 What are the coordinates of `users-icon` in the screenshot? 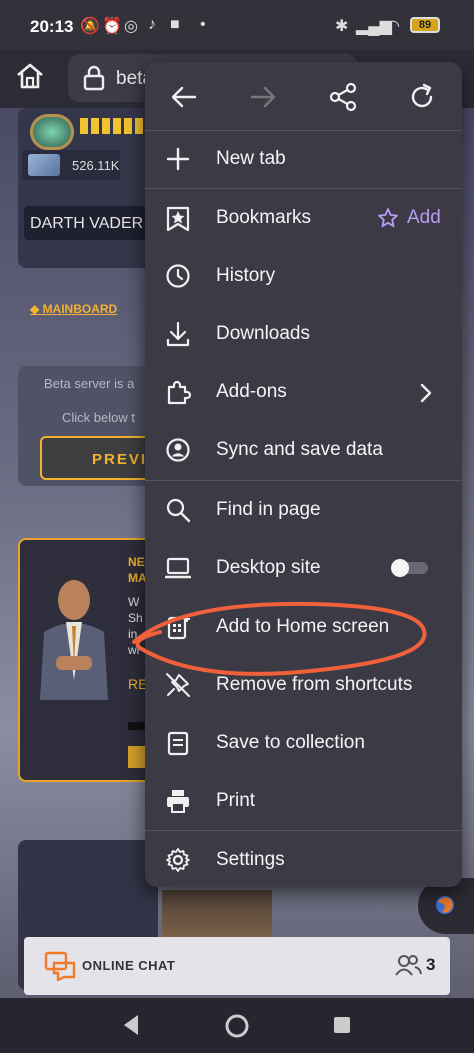 It's located at (408, 965).